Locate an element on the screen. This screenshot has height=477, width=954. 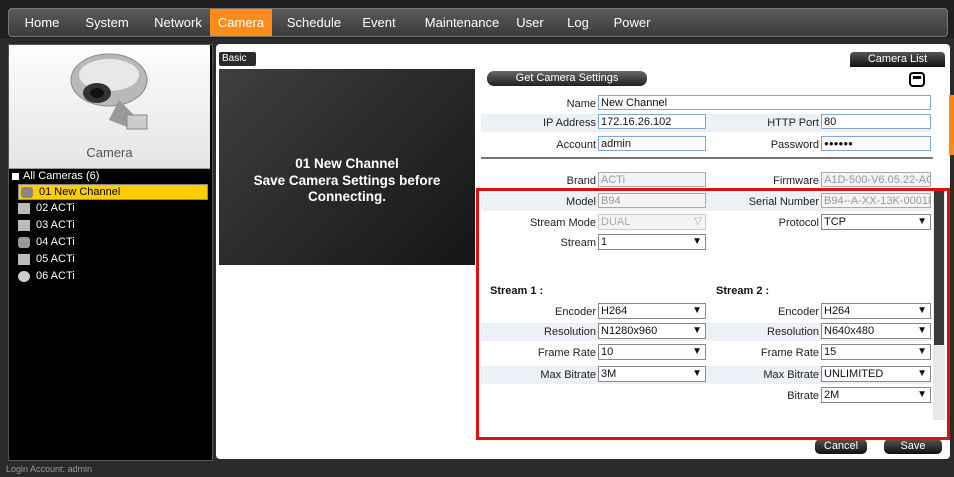
tree-item-03: 03 ACTi is located at coordinates (113, 225).